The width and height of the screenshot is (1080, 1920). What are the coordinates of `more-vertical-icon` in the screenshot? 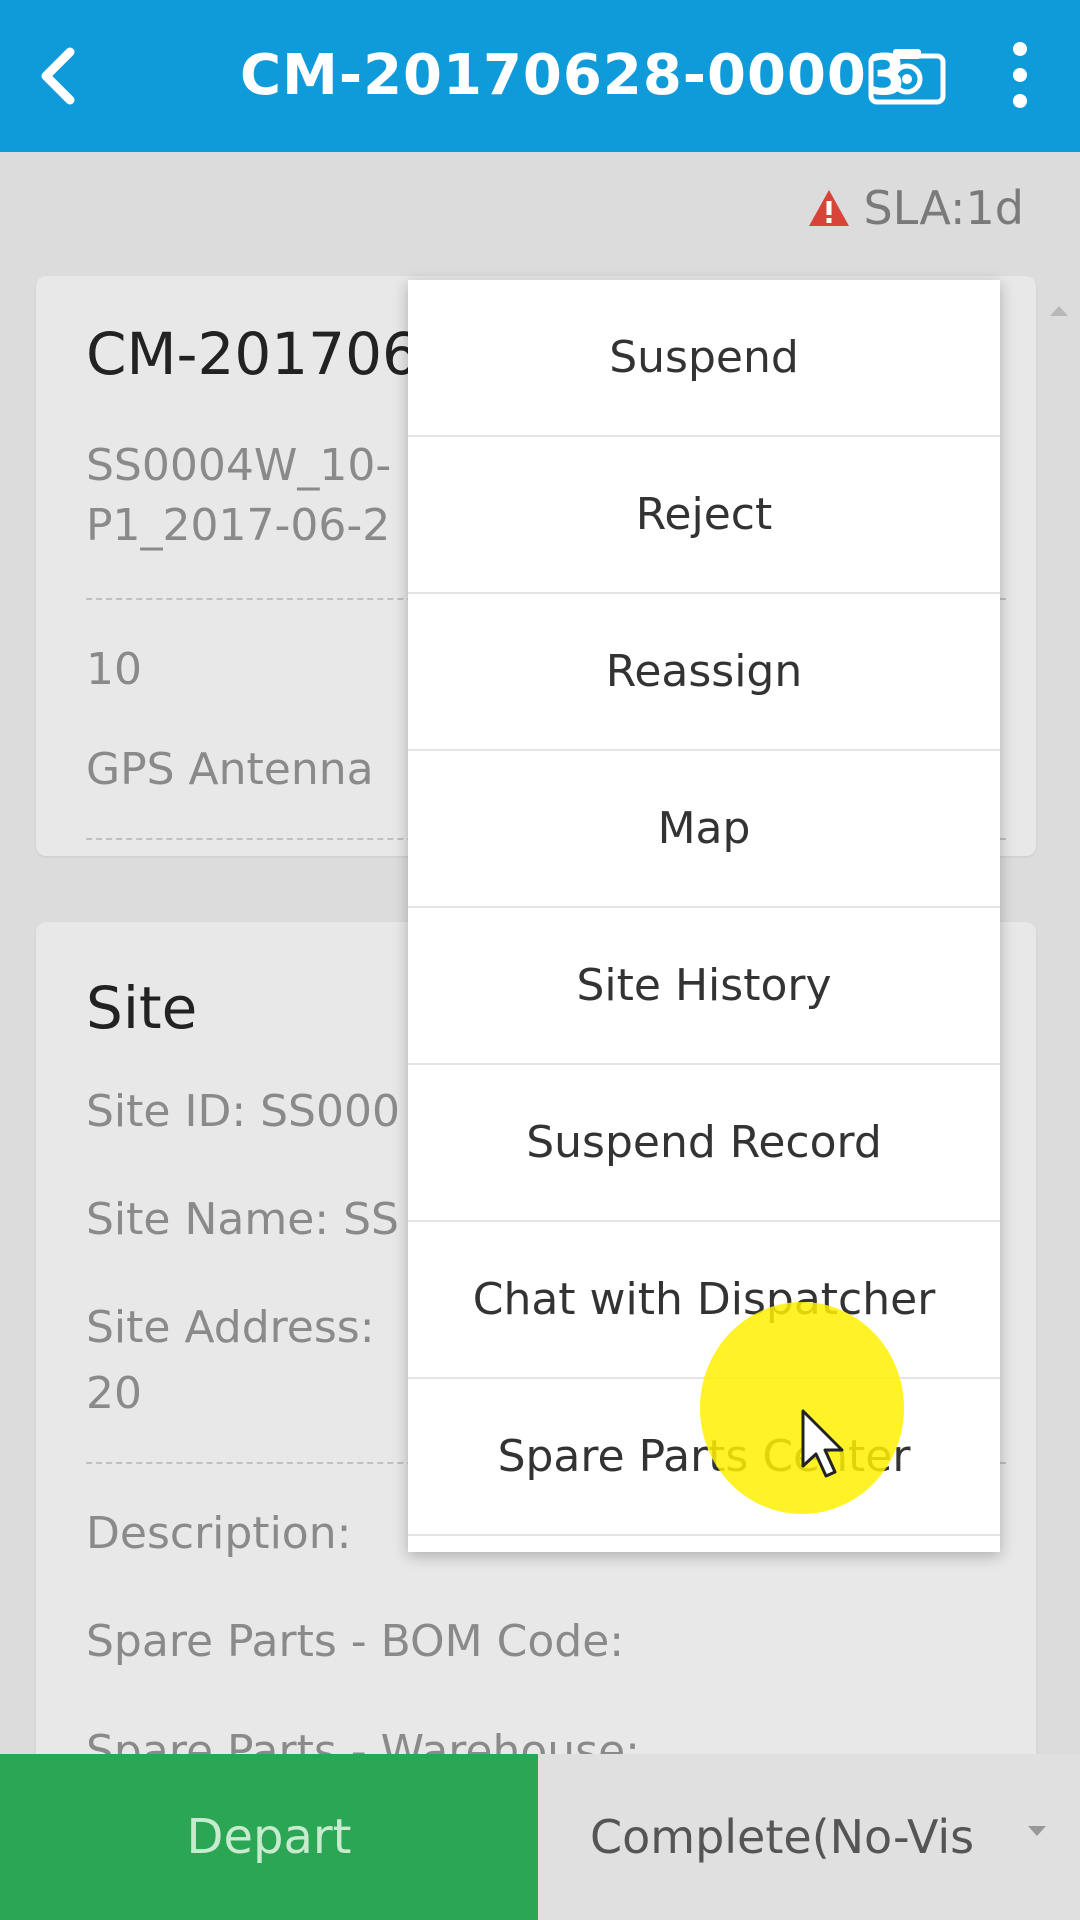 It's located at (1020, 75).